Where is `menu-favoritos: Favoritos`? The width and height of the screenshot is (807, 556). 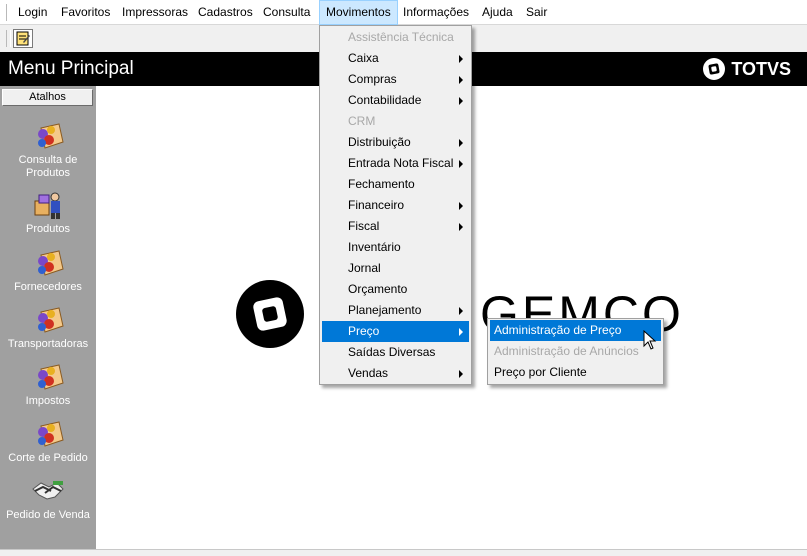
menu-favoritos: Favoritos is located at coordinates (85, 12).